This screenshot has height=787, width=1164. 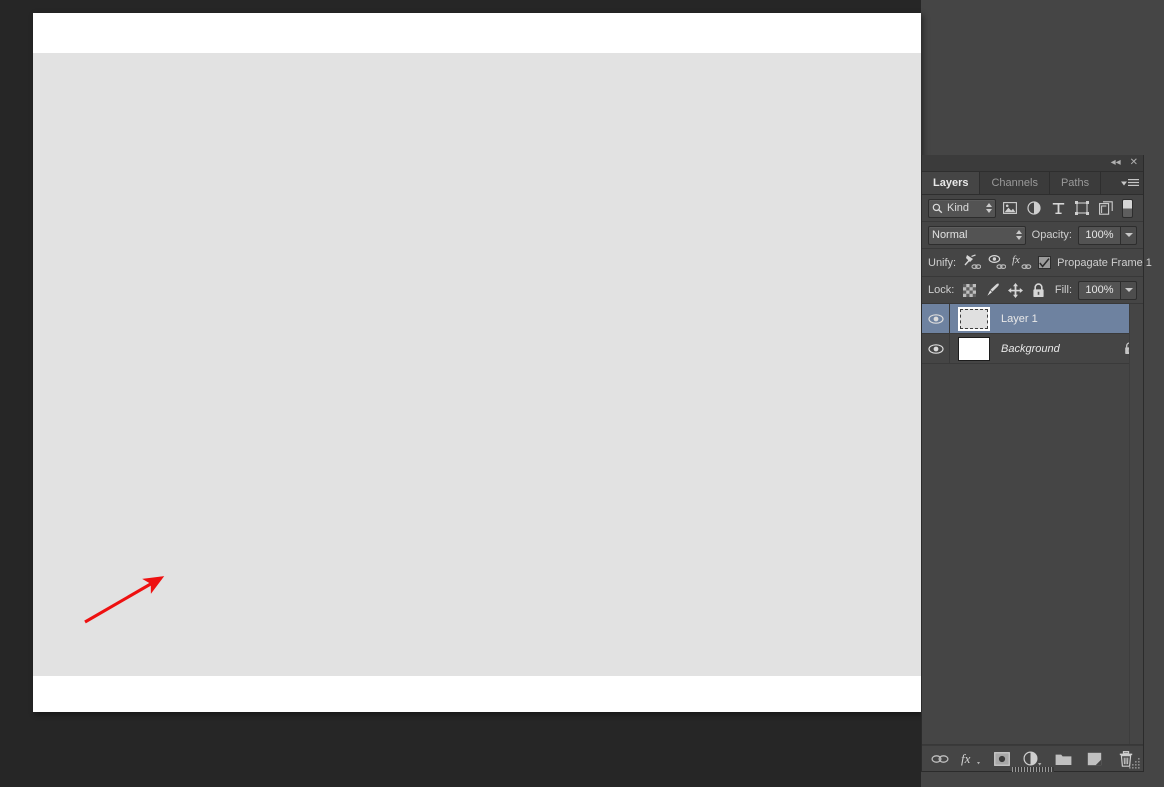 What do you see at coordinates (1135, 763) in the screenshot?
I see `panel-resize-grip` at bounding box center [1135, 763].